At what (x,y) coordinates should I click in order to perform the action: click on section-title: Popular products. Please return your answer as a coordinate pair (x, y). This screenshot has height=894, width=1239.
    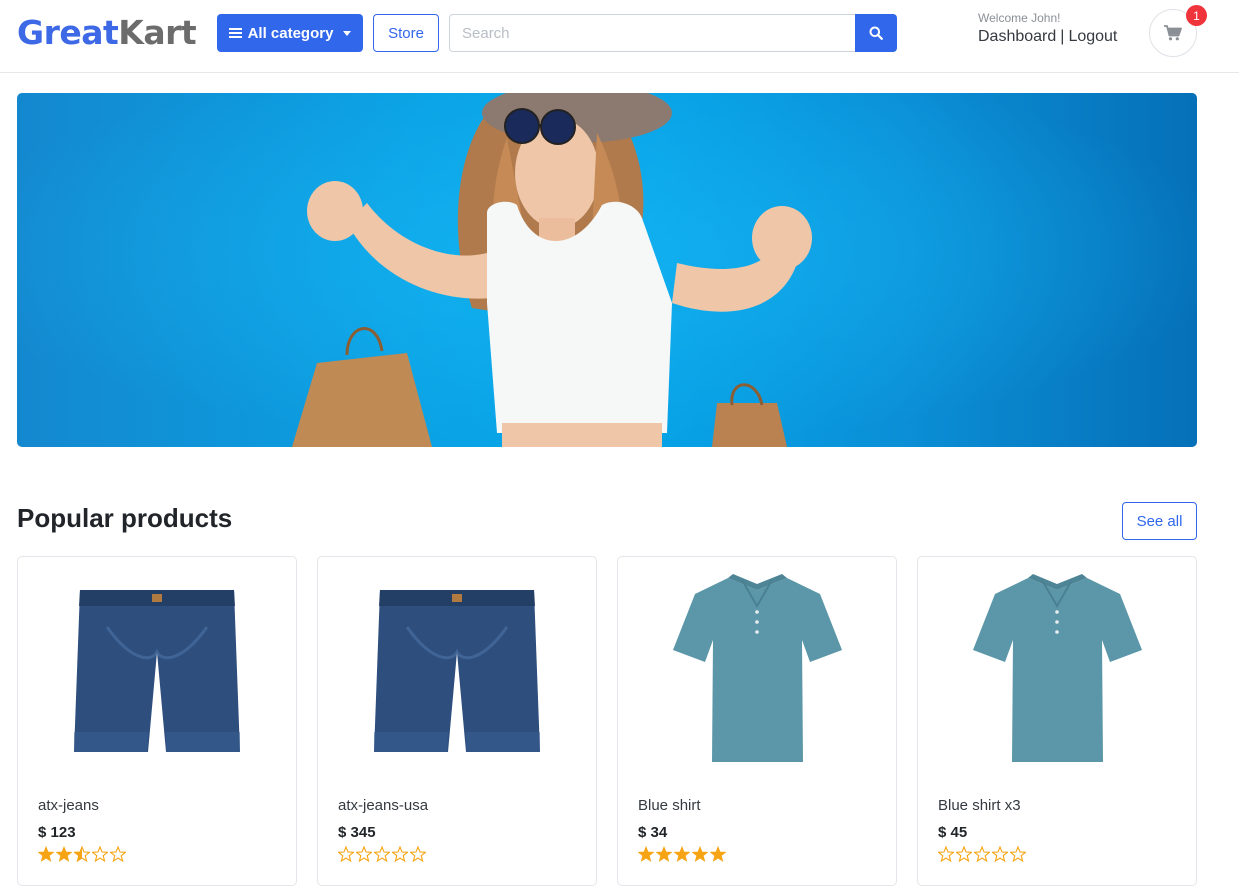
    Looking at the image, I should click on (125, 518).